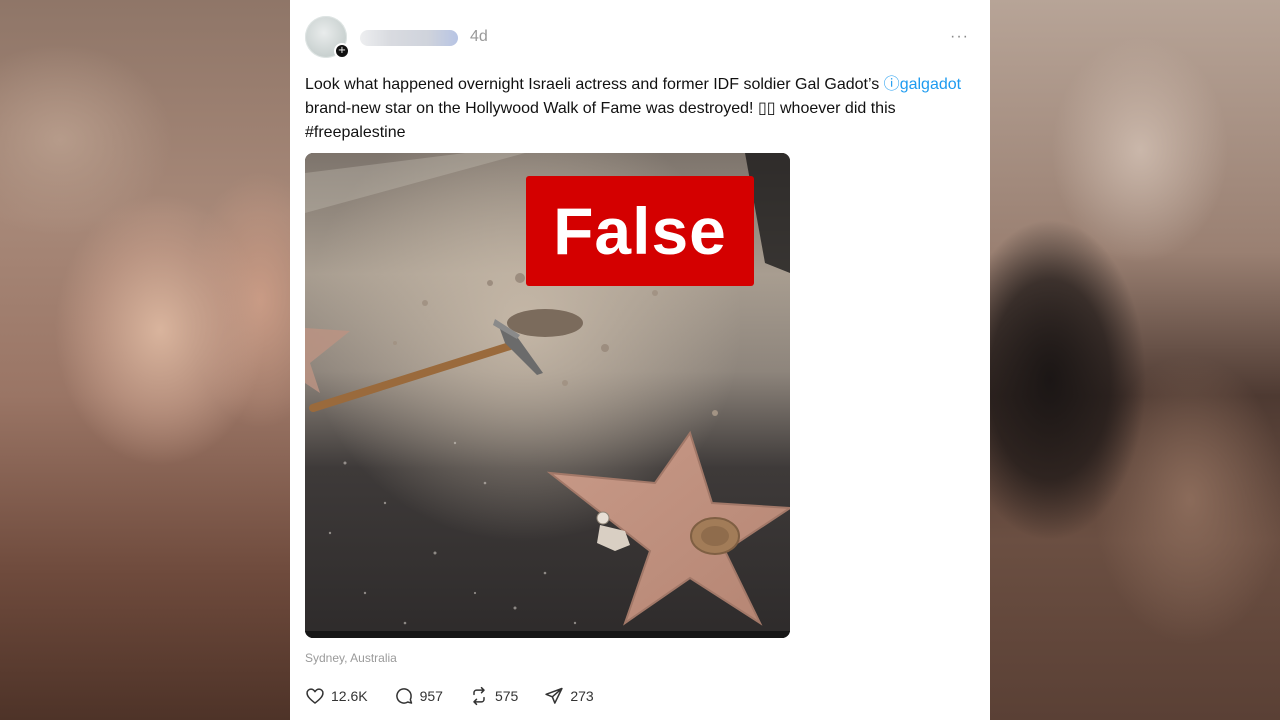 This screenshot has width=1280, height=720. Describe the element at coordinates (959, 37) in the screenshot. I see `more-options-button: ···` at that location.